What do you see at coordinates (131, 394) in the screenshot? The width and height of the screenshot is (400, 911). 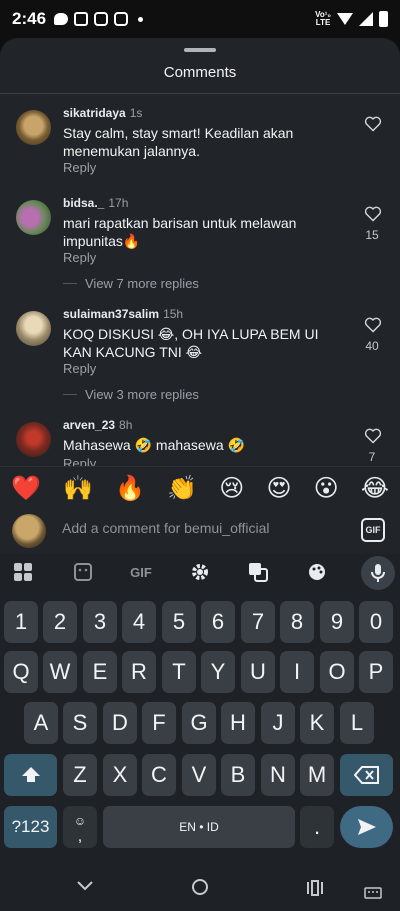 I see `view-more-replies: View 3 more replies` at bounding box center [131, 394].